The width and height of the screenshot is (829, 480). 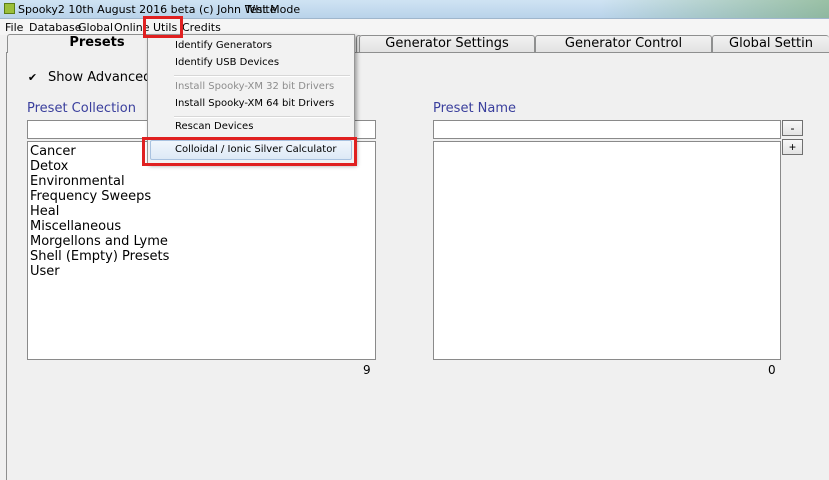 I want to click on menu-global: Global, so click(x=95, y=27).